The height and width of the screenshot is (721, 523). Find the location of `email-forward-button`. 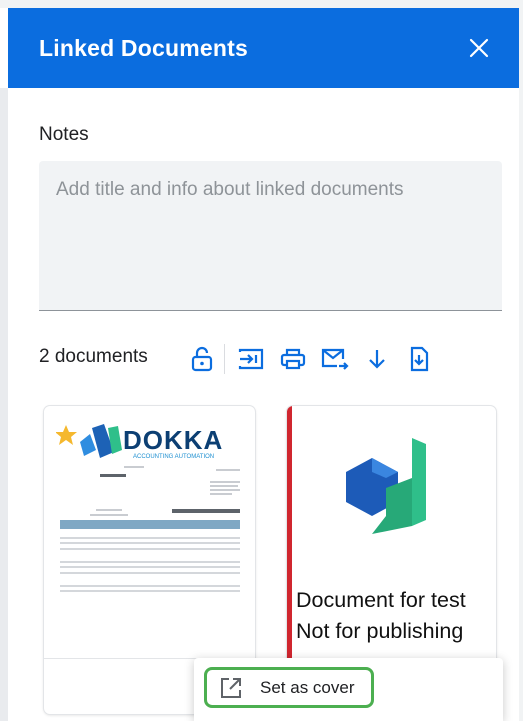

email-forward-button is located at coordinates (335, 359).